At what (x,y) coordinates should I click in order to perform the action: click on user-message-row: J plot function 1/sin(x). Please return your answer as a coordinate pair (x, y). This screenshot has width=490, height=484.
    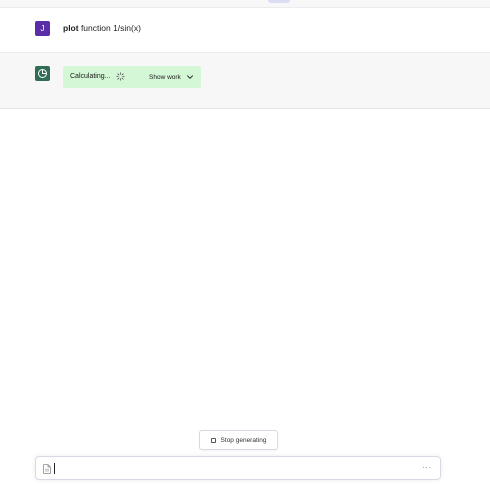
    Looking at the image, I should click on (245, 30).